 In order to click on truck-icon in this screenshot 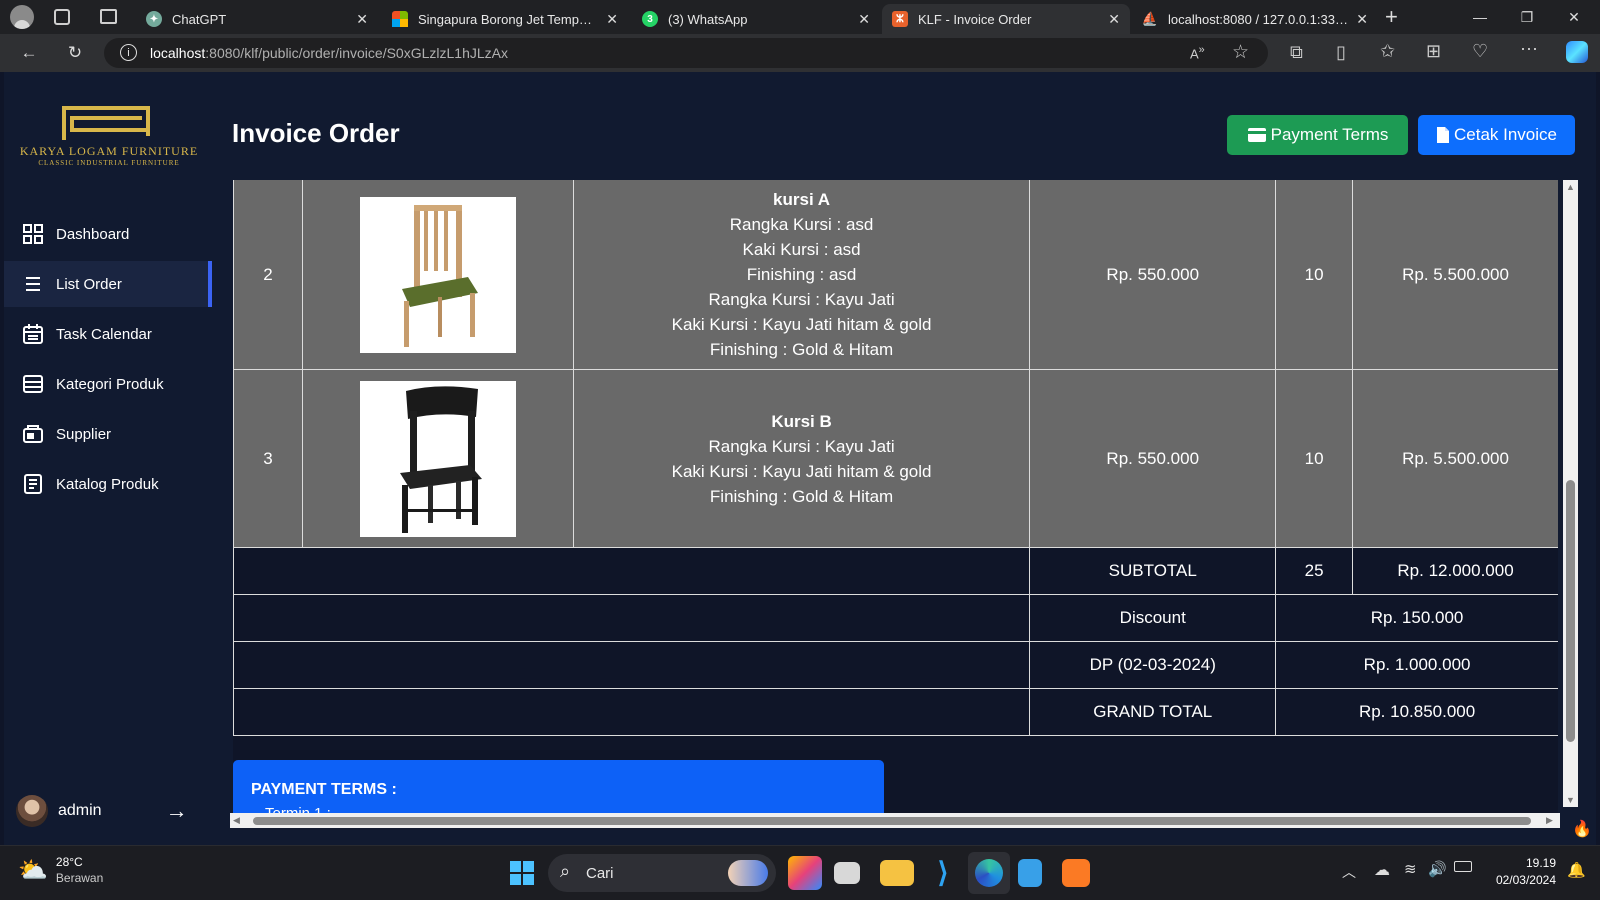, I will do `click(33, 434)`.